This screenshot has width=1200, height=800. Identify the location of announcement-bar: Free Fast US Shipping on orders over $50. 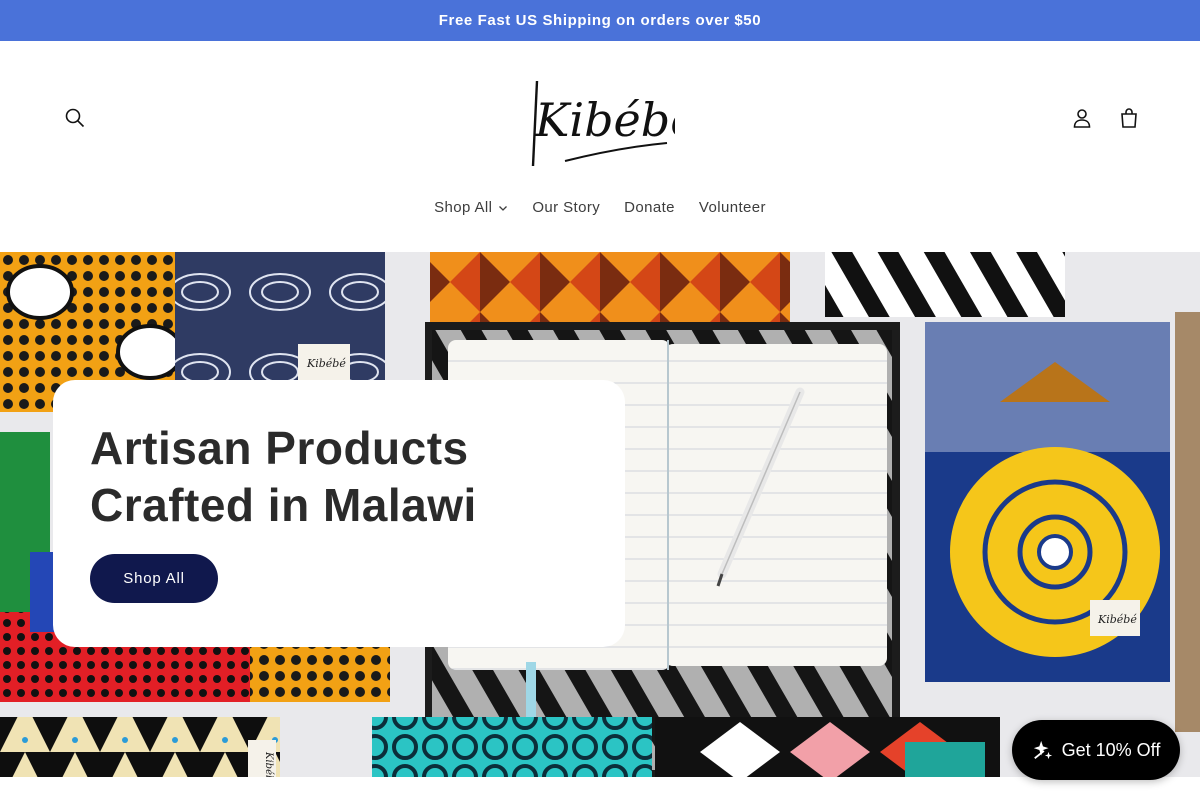
(600, 20).